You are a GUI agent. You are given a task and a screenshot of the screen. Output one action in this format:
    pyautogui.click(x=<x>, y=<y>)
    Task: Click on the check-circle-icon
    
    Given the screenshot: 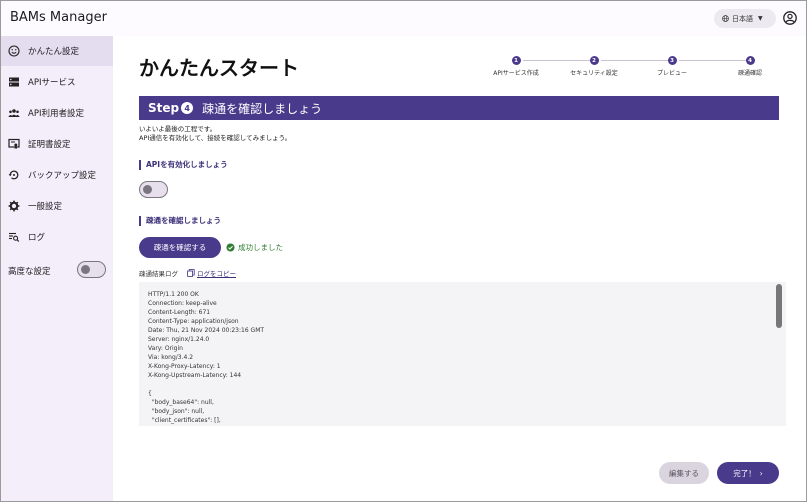 What is the action you would take?
    pyautogui.click(x=230, y=247)
    